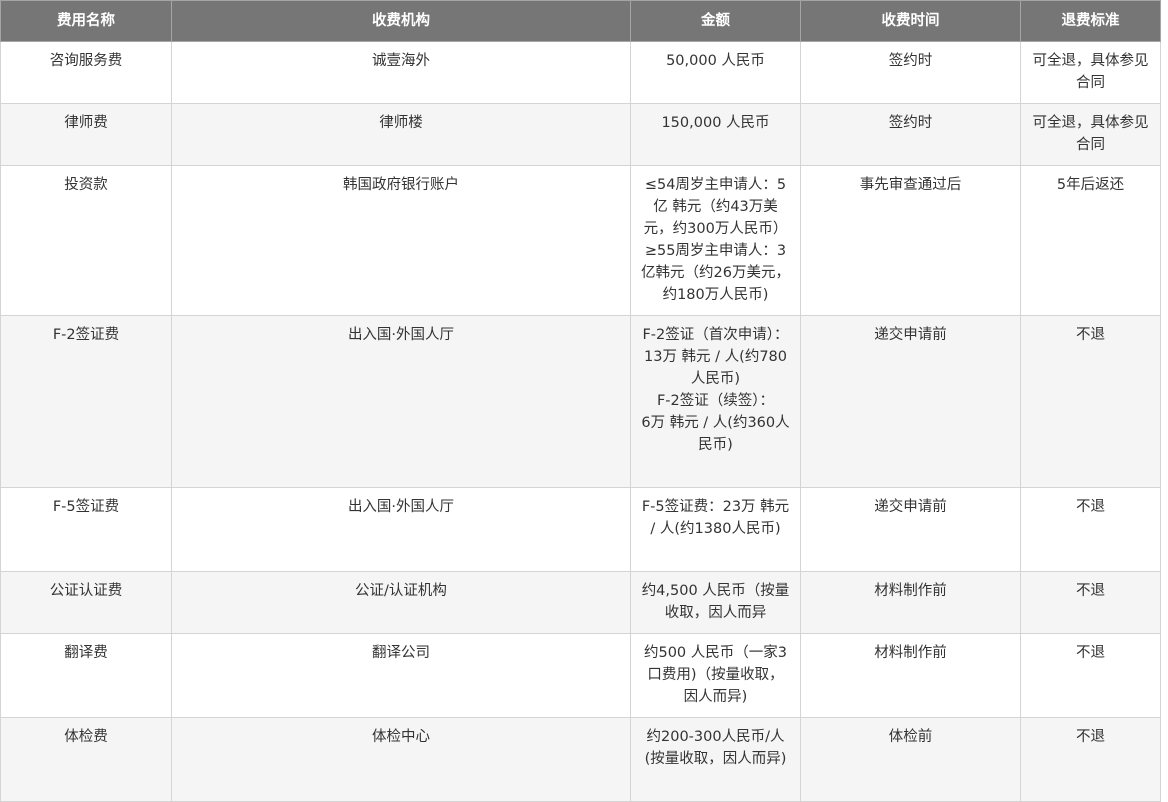 The image size is (1168, 802). I want to click on agency-cell: 律师楼, so click(401, 134).